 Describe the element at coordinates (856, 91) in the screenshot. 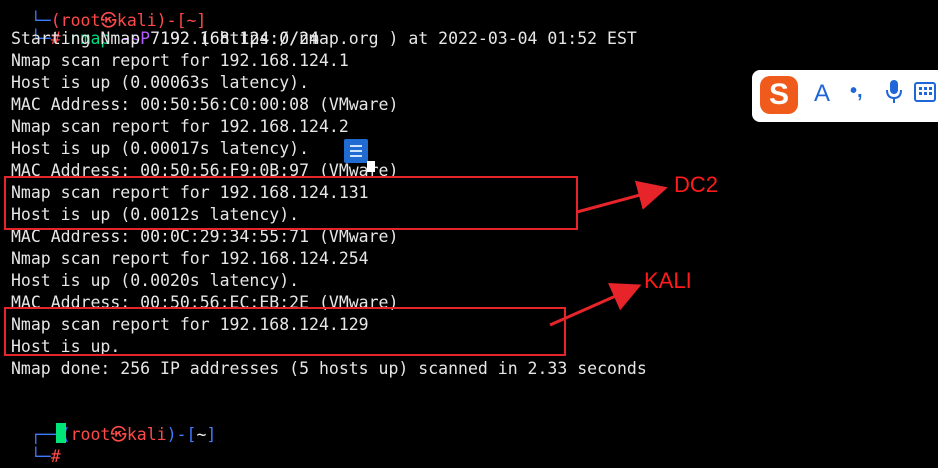

I see `punctuation-button: •,` at that location.